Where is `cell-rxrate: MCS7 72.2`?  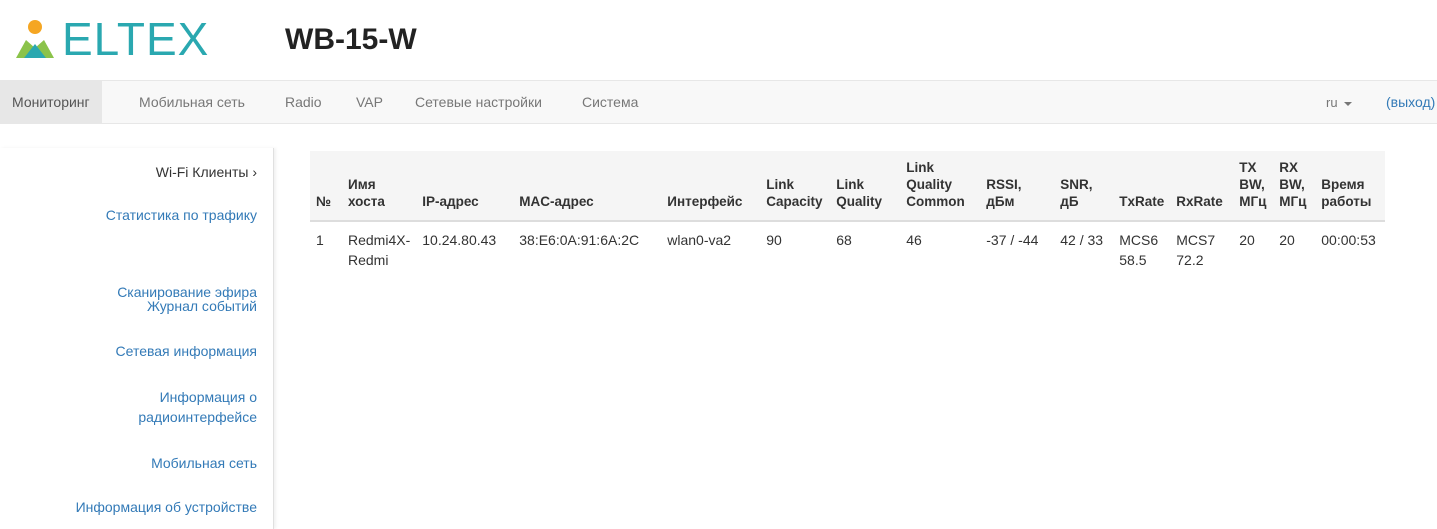 cell-rxrate: MCS7 72.2 is located at coordinates (1196, 250).